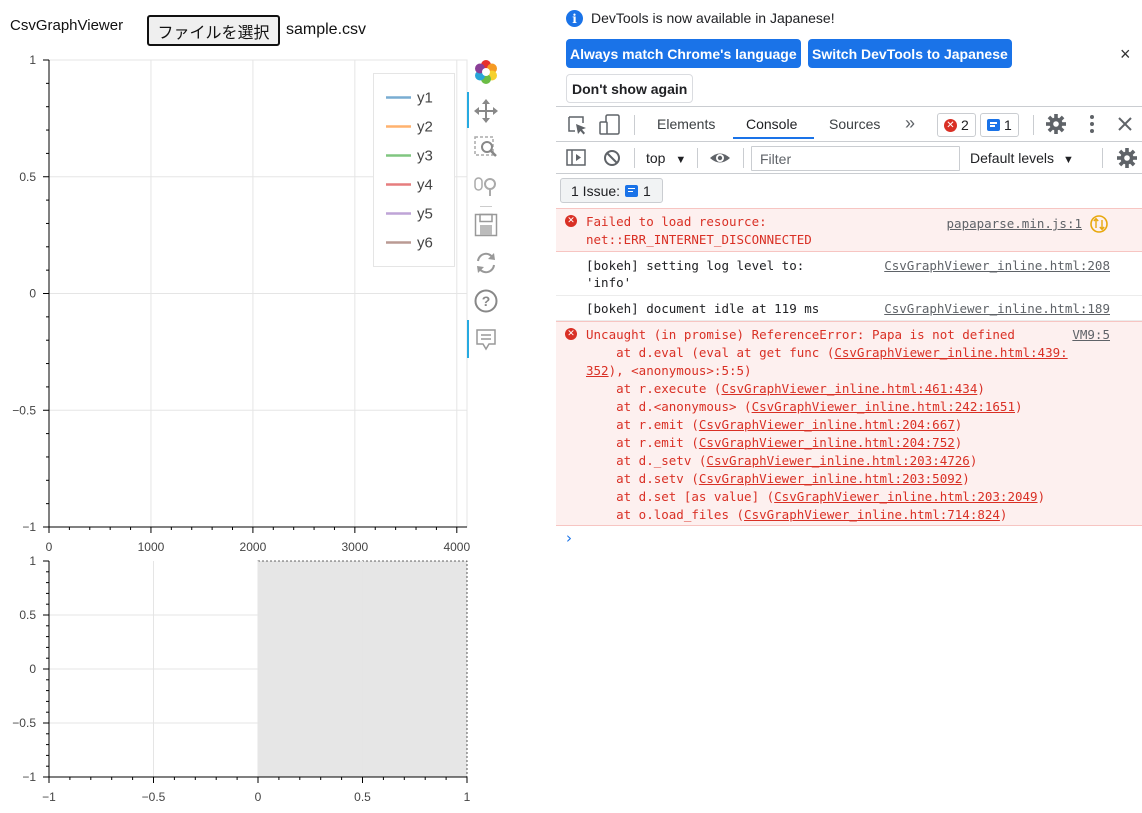  What do you see at coordinates (597, 370) in the screenshot?
I see `stack-frame-link: 352` at bounding box center [597, 370].